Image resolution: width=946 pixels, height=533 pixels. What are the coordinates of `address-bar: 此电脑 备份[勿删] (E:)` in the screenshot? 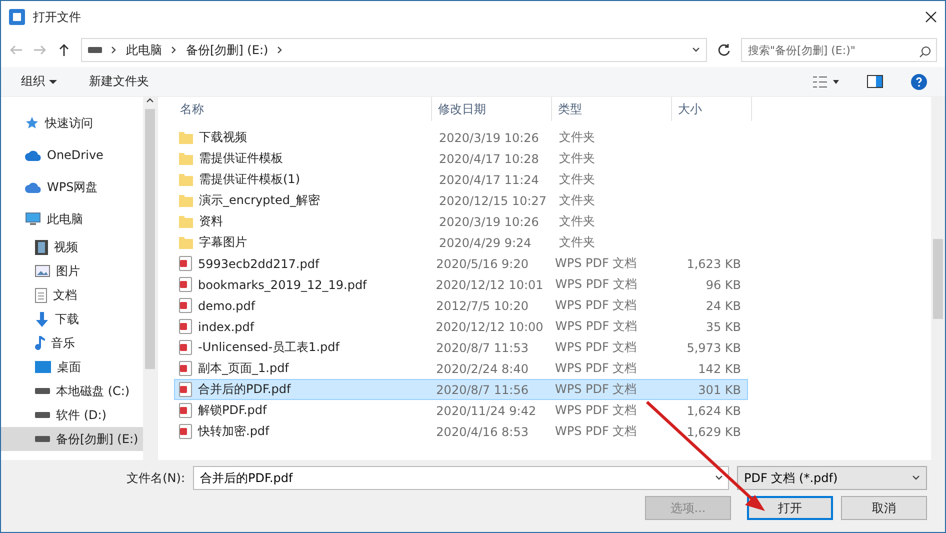 It's located at (394, 50).